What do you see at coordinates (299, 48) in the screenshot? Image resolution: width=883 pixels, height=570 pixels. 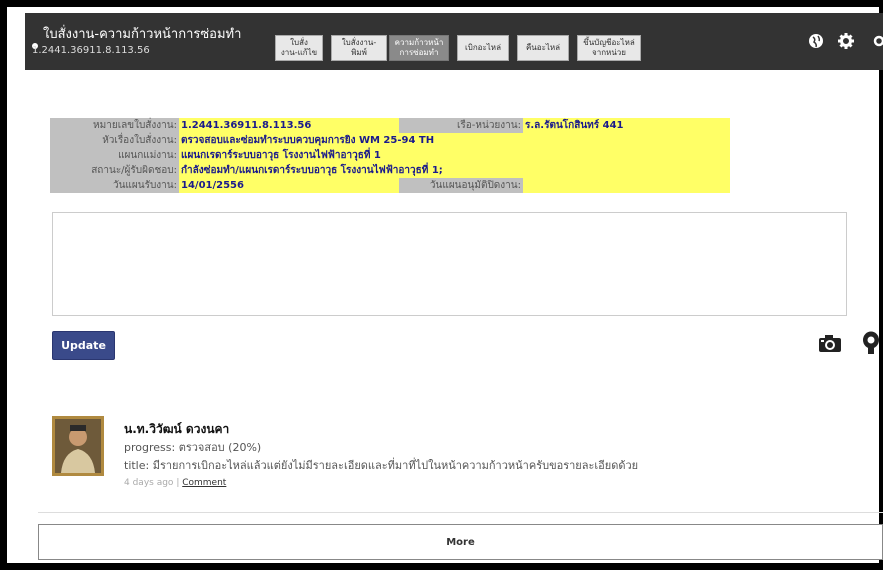 I see `nav-edit-workorder: ใบสั่ง งาน-แก้ไข` at bounding box center [299, 48].